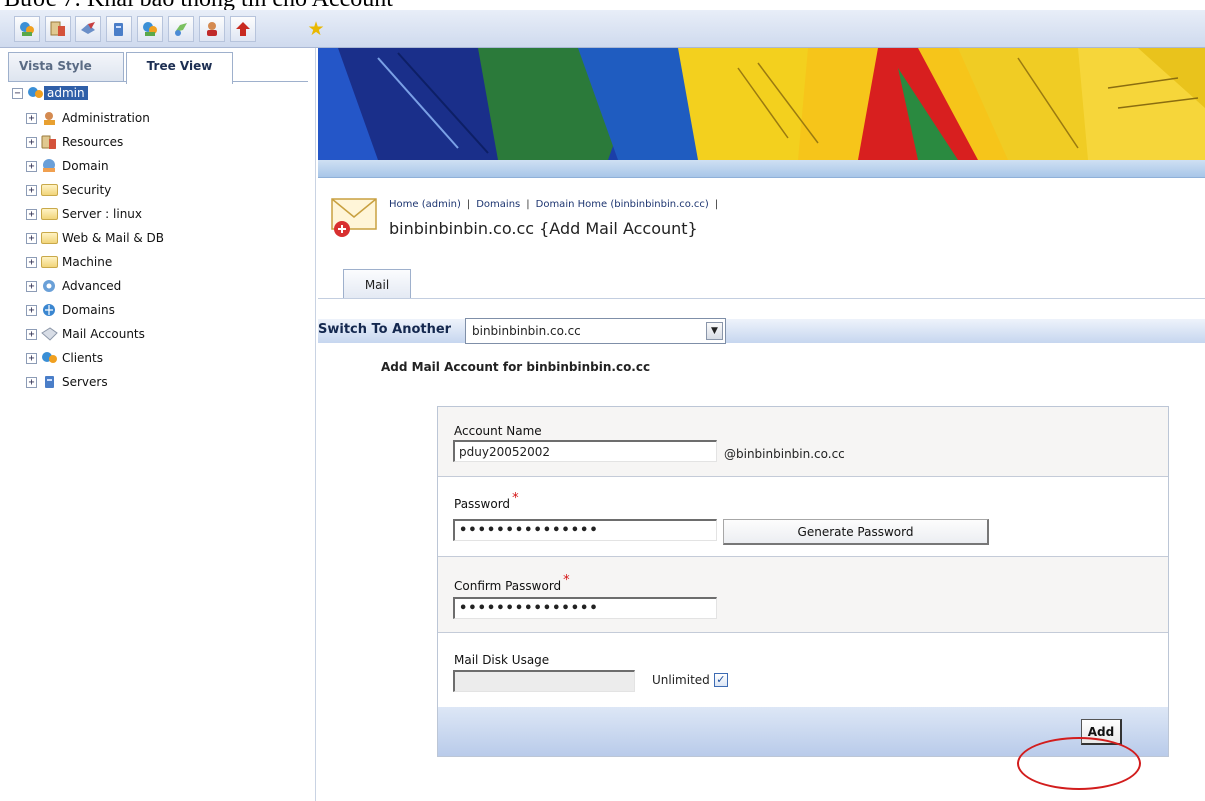  I want to click on tree-item-servers: + Servers, so click(67, 382).